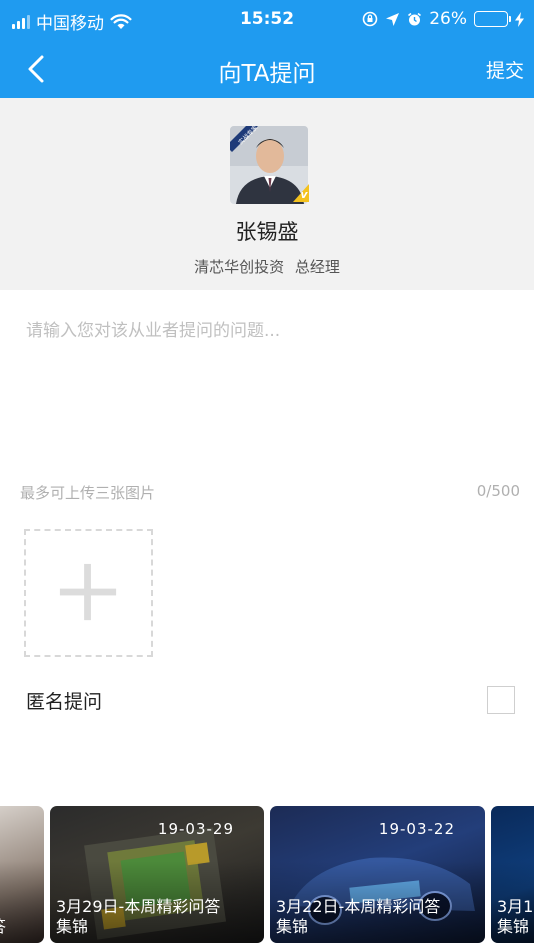 This screenshot has height=950, width=534. I want to click on card-caption-line1: 3月22日-本周精彩问答, so click(358, 906).